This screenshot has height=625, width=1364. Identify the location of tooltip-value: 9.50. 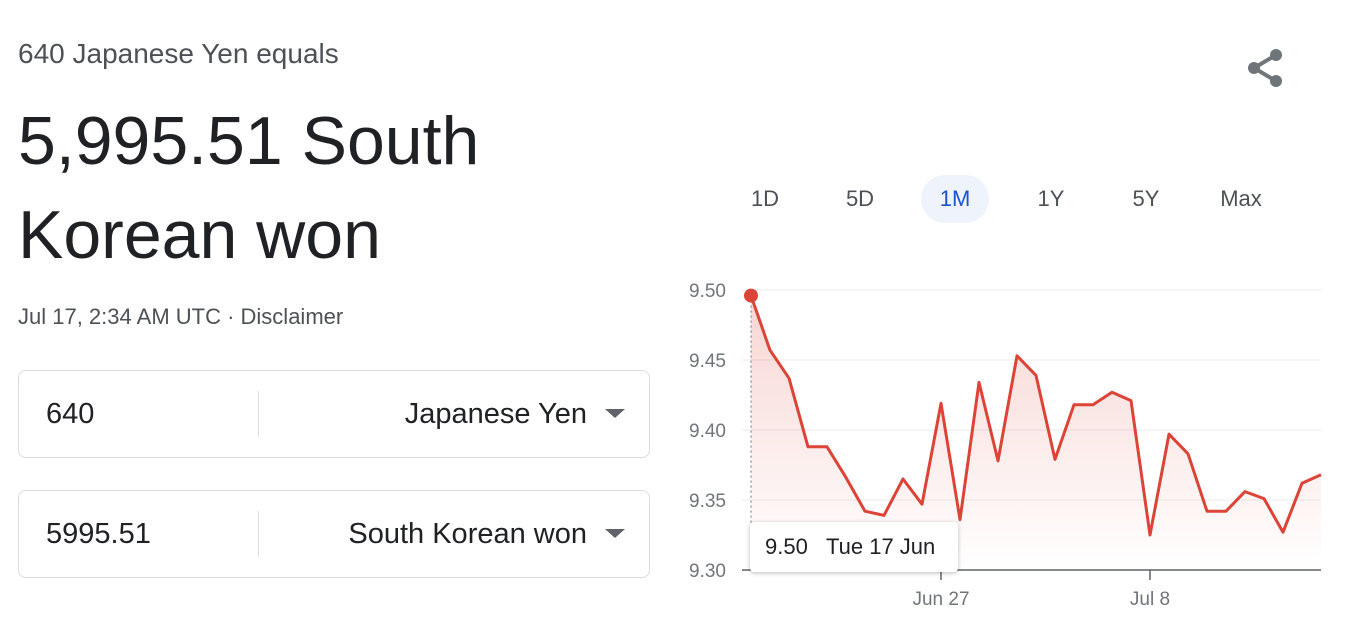
(786, 546).